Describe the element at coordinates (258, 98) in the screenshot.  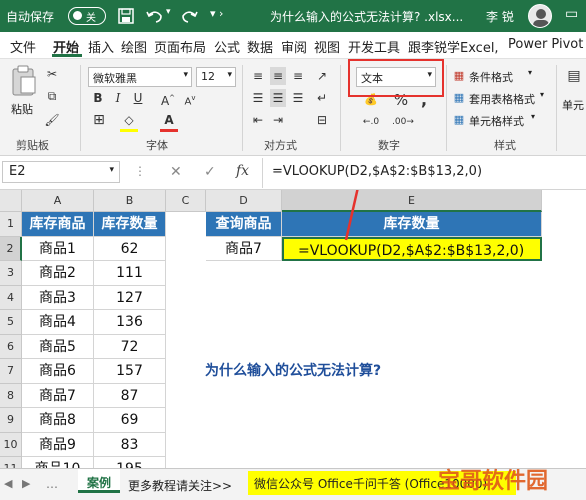
I see `align-left-icon: ☰` at that location.